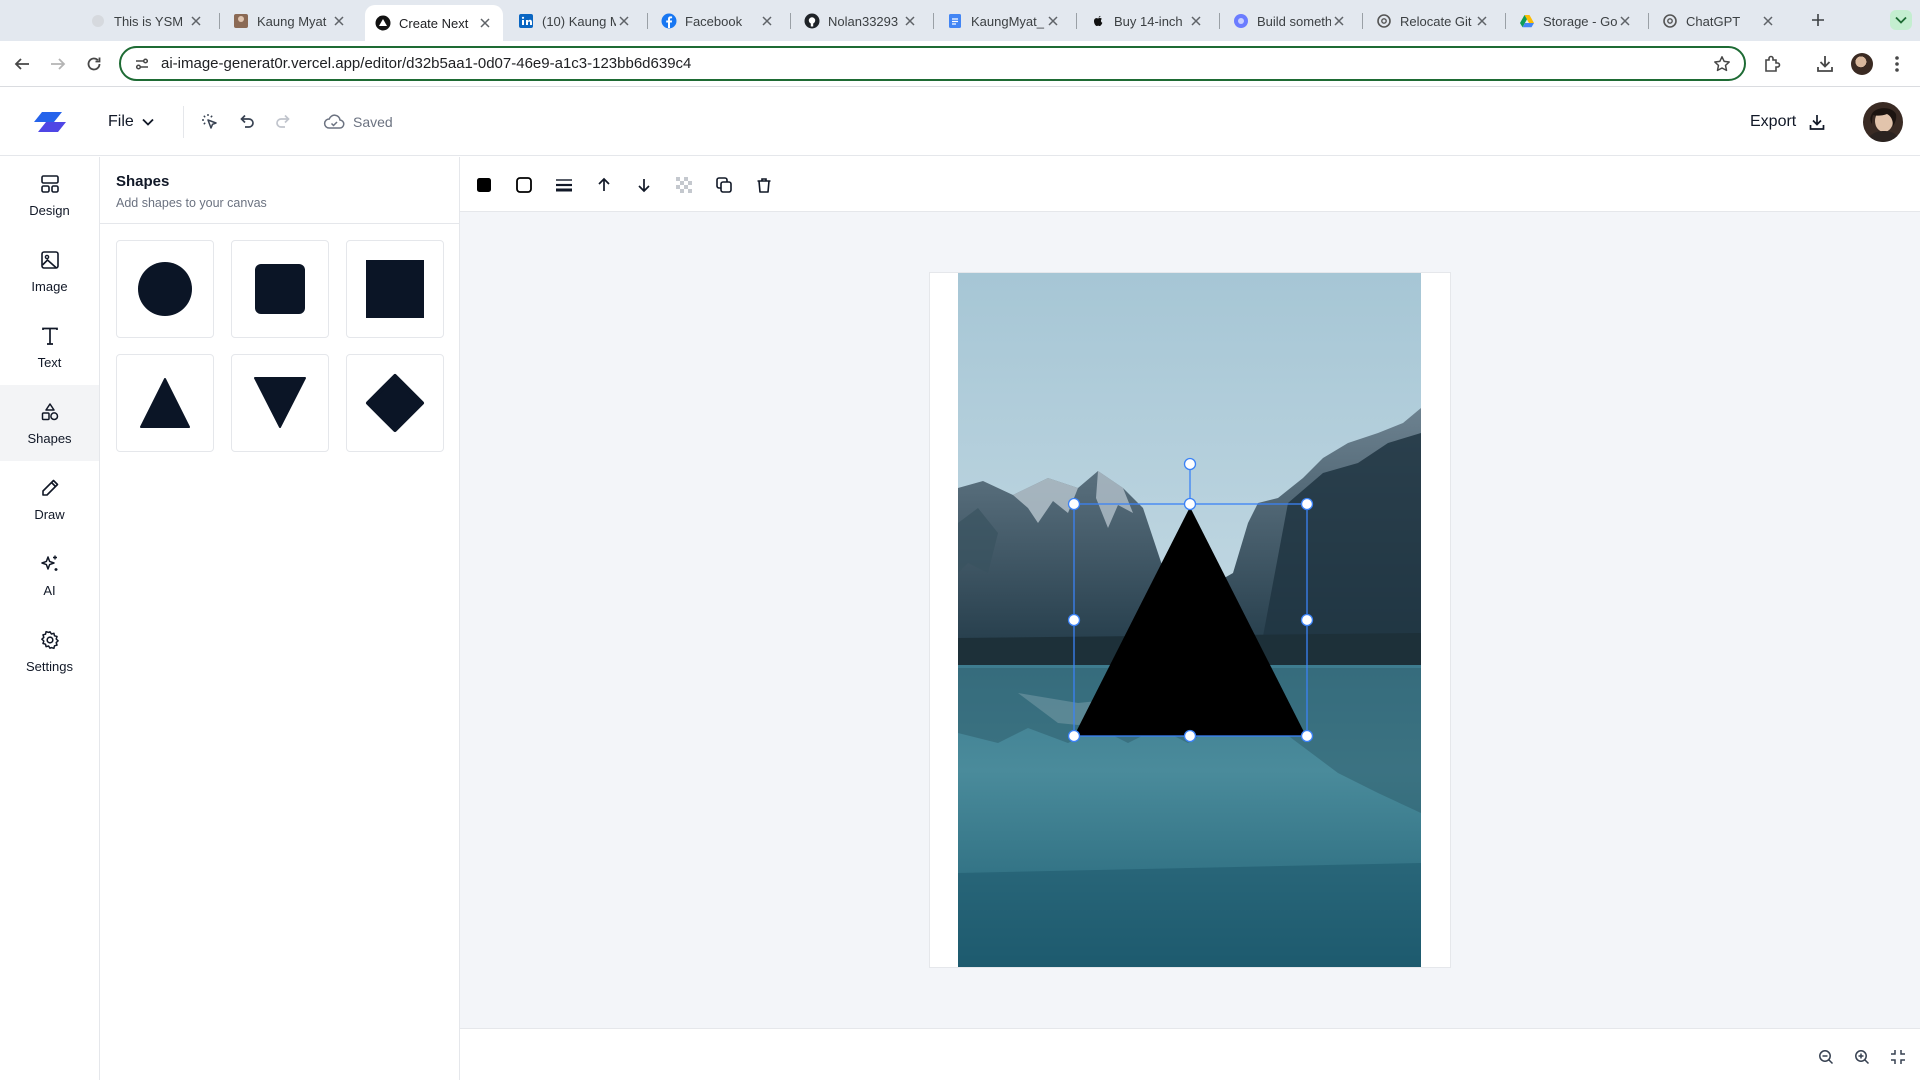  Describe the element at coordinates (644, 185) in the screenshot. I see `send-backward-arrow-down-icon` at that location.